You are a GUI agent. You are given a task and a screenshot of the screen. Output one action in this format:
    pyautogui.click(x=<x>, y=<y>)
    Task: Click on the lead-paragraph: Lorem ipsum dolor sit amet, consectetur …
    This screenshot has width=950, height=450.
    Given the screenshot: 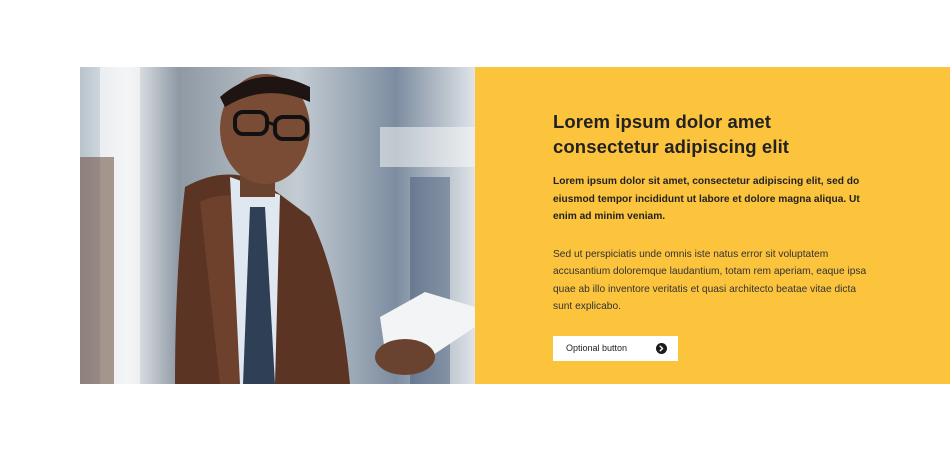 What is the action you would take?
    pyautogui.click(x=706, y=199)
    